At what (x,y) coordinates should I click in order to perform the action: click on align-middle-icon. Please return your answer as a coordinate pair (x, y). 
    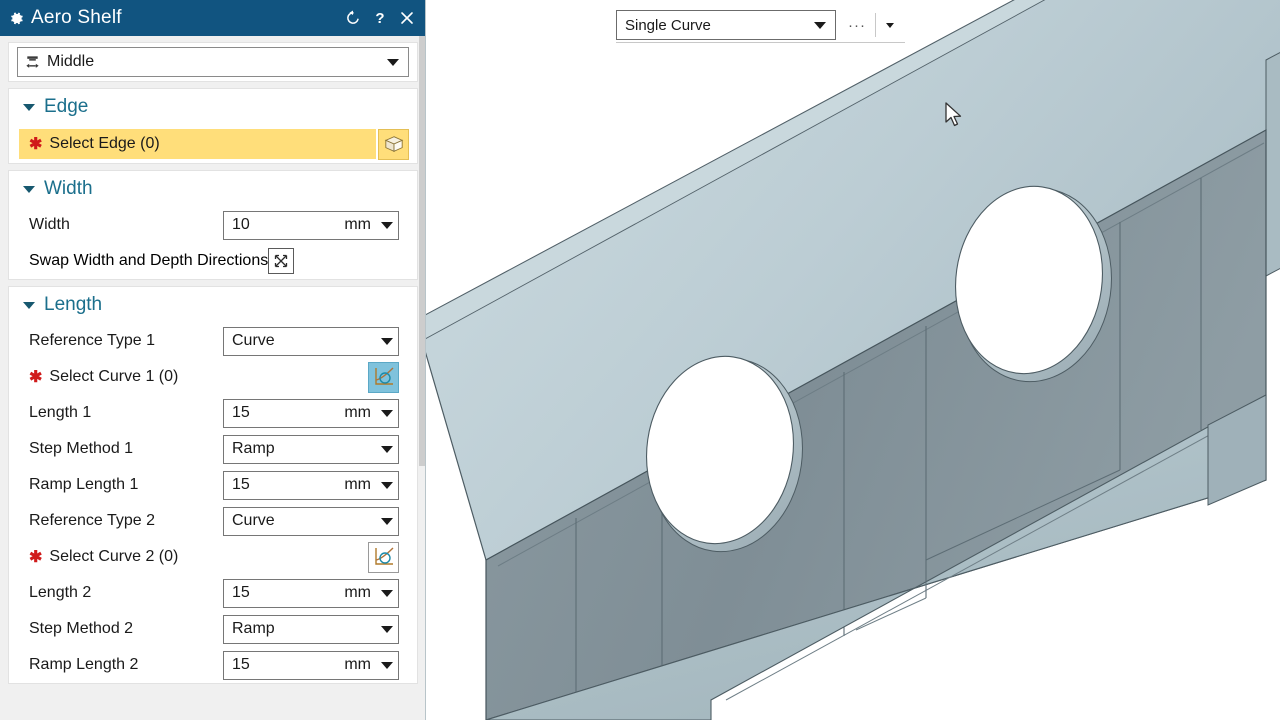
    Looking at the image, I should click on (32, 62).